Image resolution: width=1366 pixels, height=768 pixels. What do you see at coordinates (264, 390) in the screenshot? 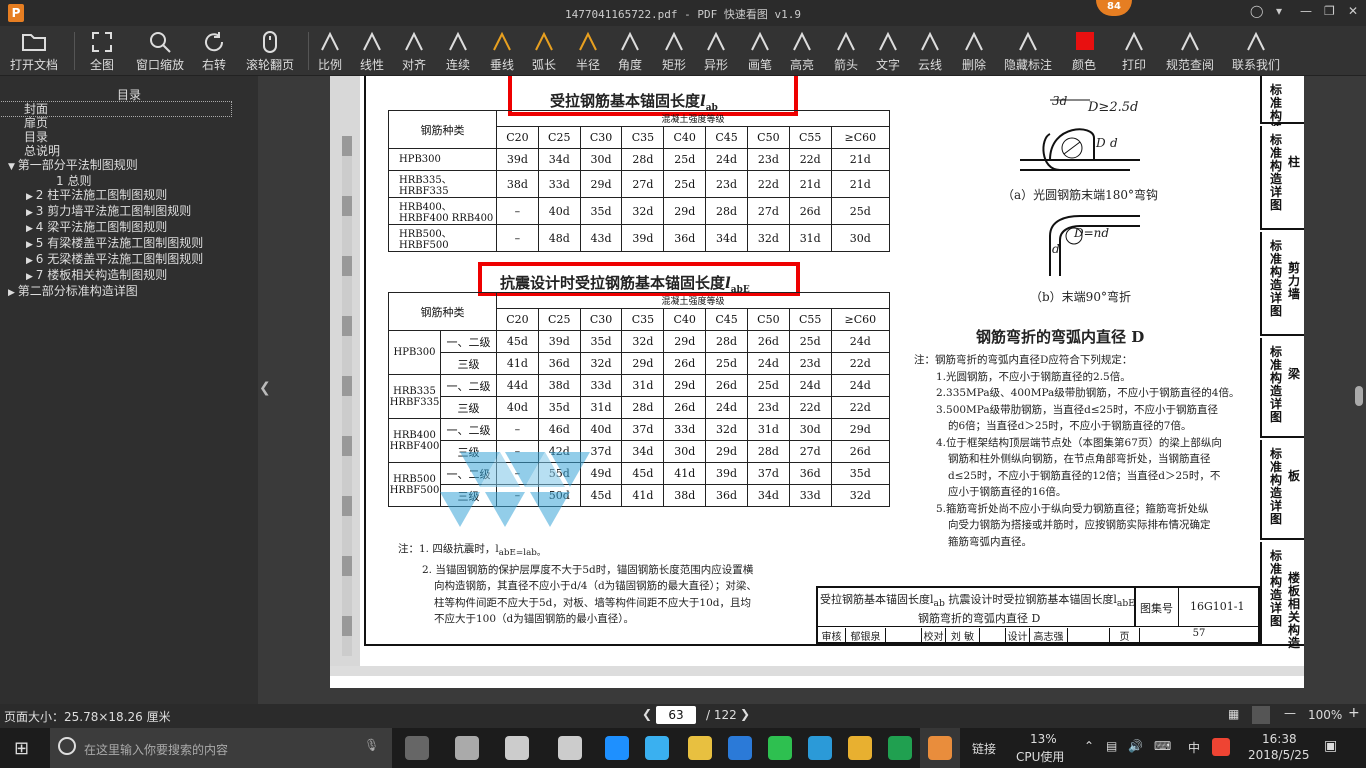
I see `sidebar-collapse-button: ❮` at bounding box center [264, 390].